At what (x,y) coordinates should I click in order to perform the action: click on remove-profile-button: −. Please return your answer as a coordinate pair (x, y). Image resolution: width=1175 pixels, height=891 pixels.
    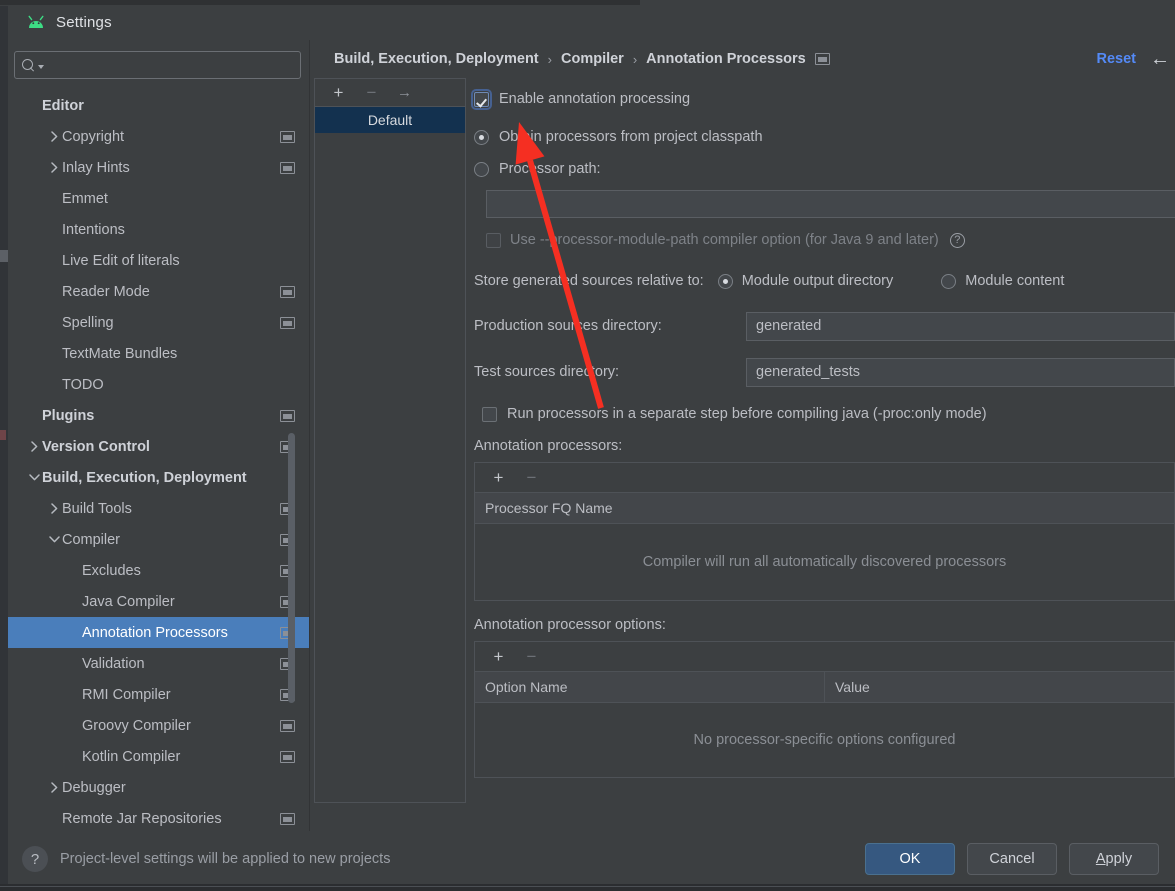
    Looking at the image, I should click on (371, 93).